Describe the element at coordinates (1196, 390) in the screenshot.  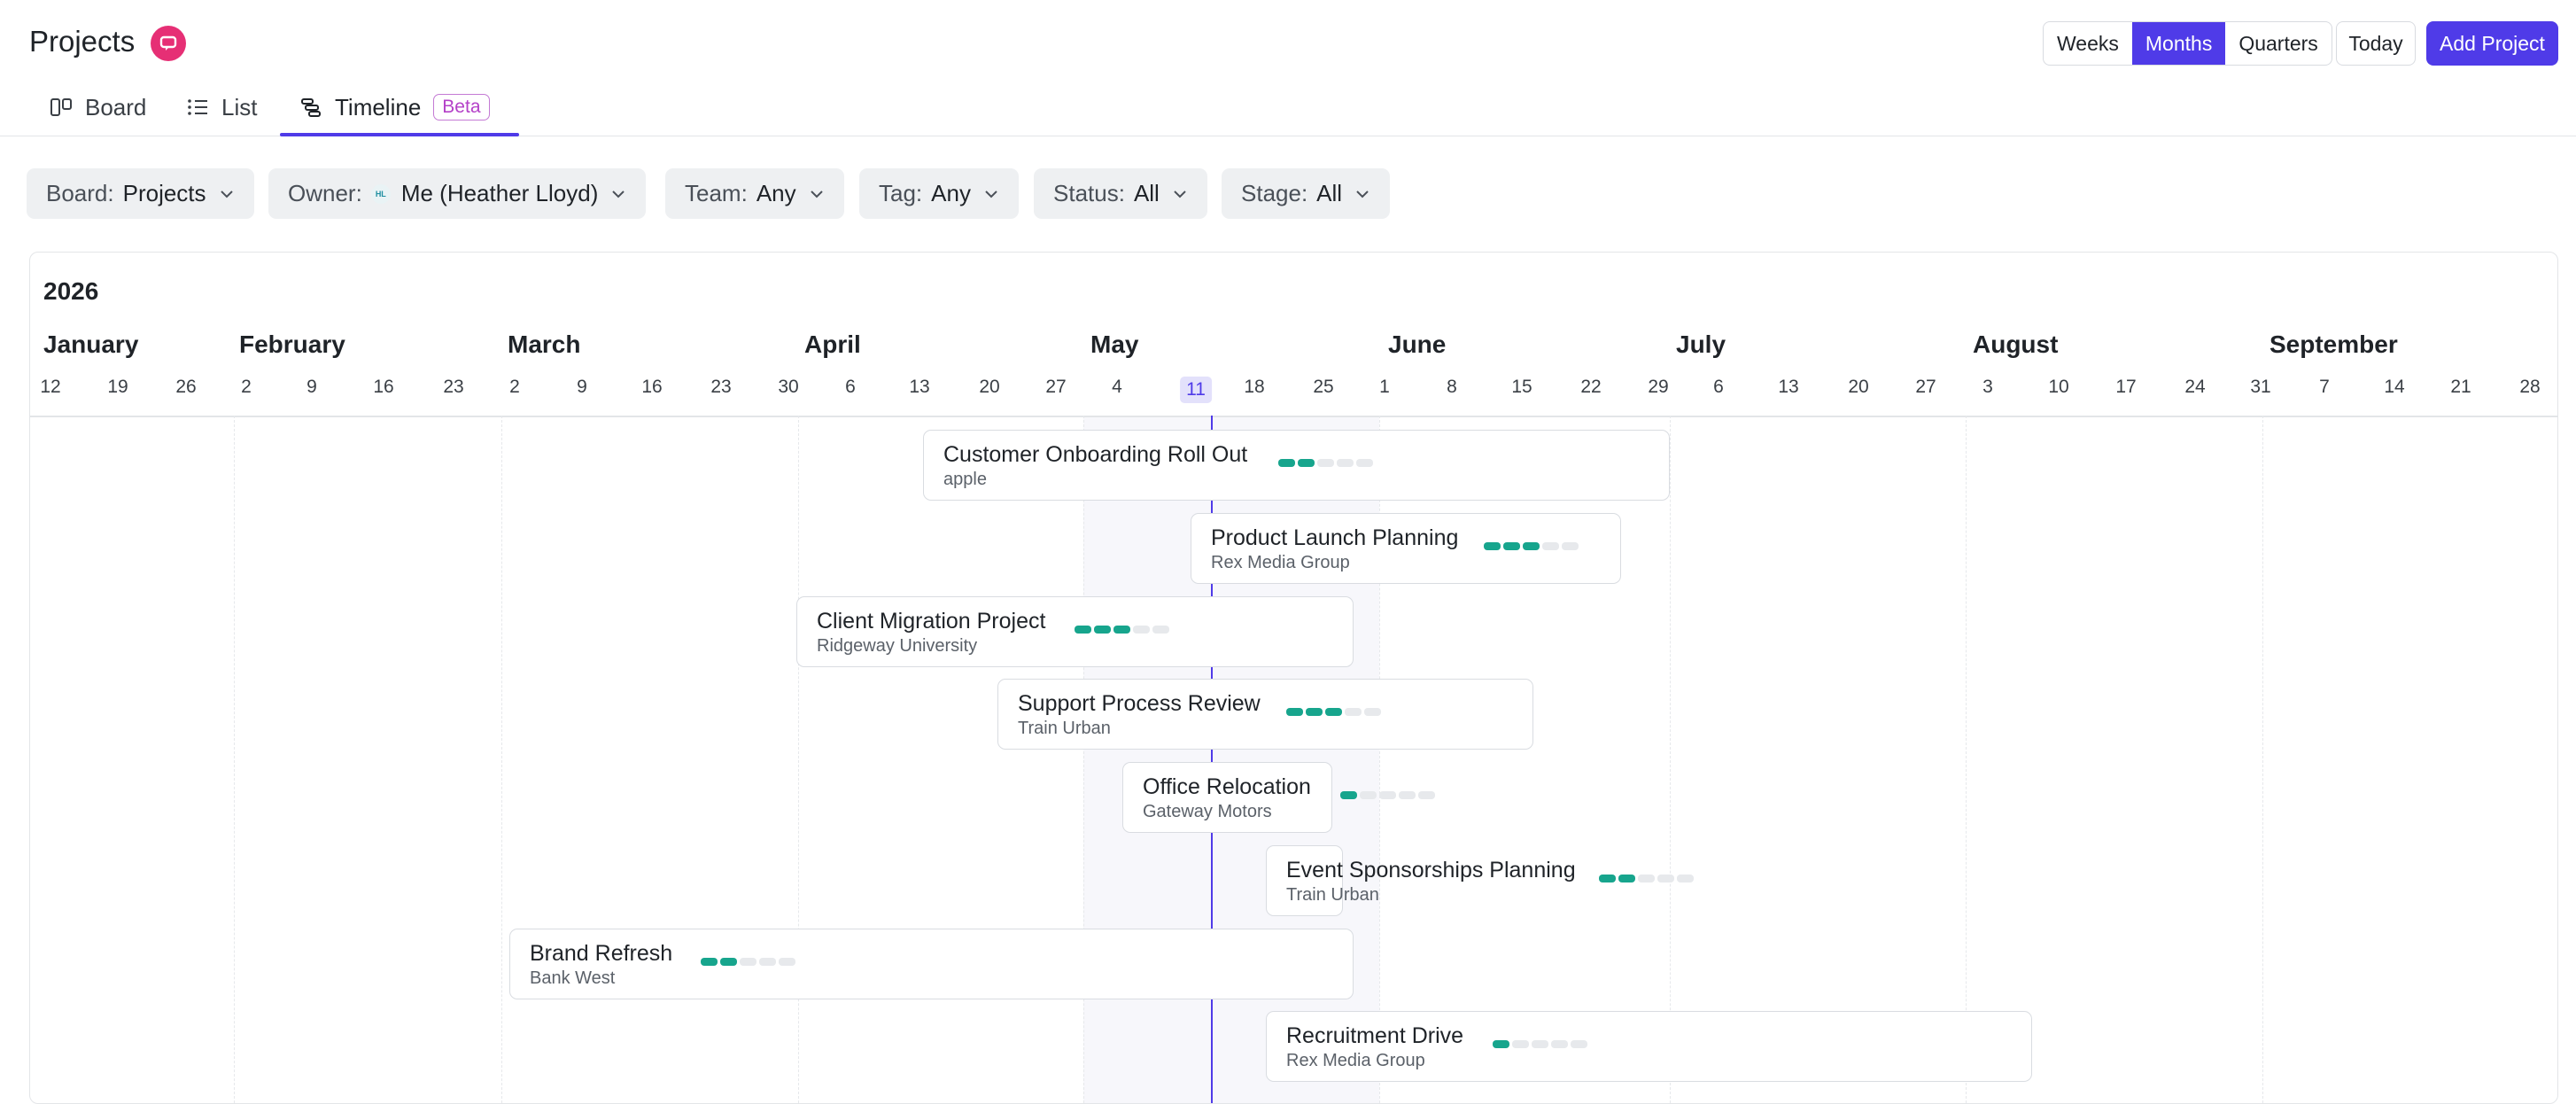
I see `week-tick-today: 11` at that location.